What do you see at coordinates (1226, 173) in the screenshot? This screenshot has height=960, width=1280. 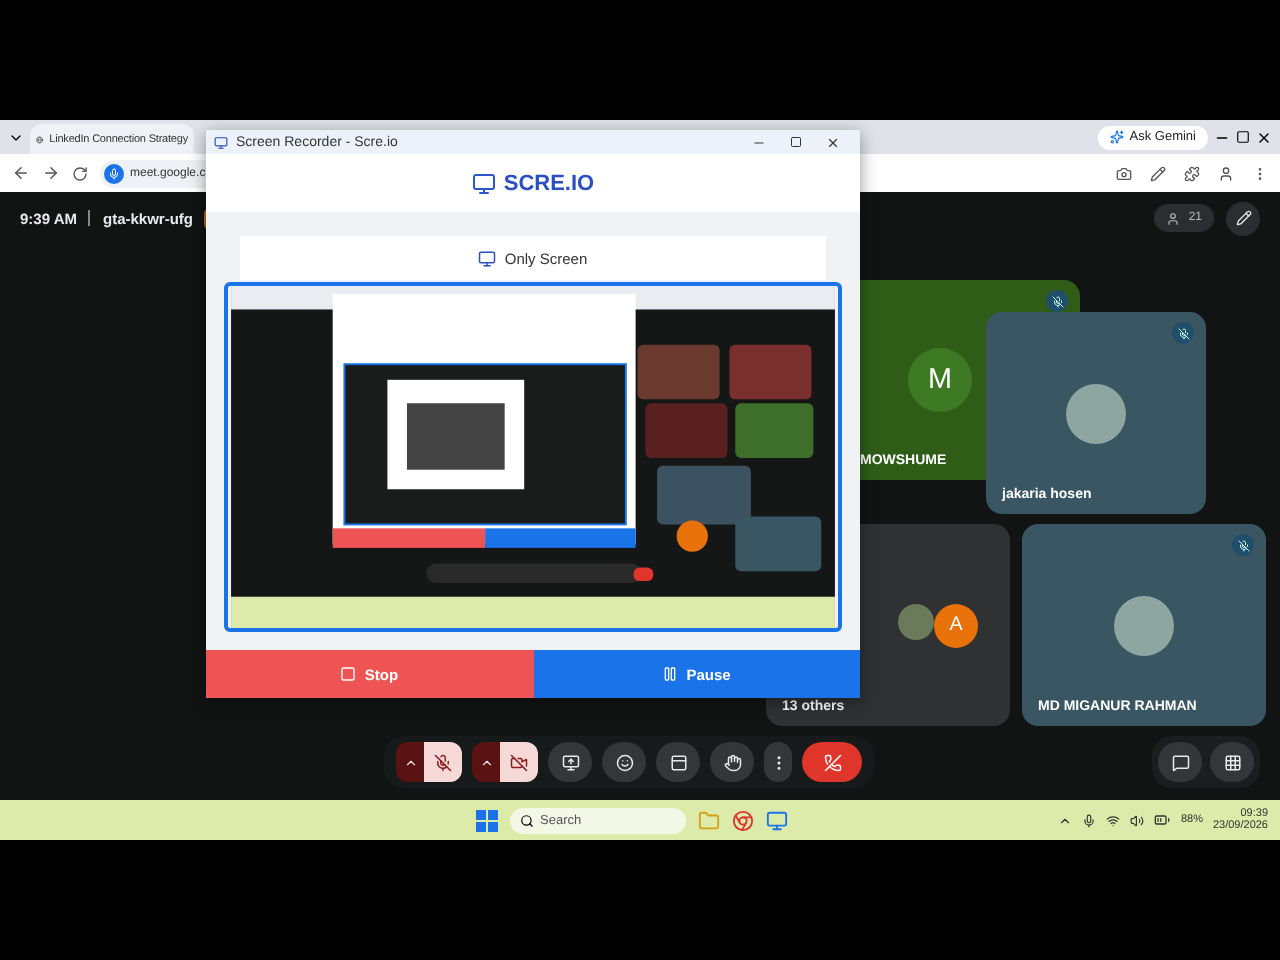 I see `profile-icon` at bounding box center [1226, 173].